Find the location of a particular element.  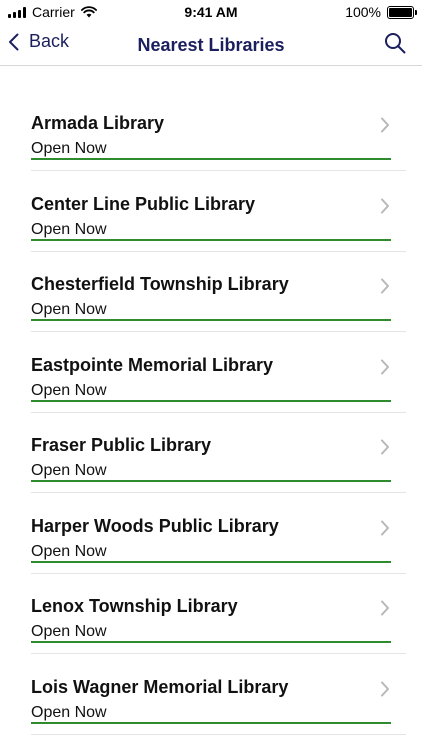

library-row: Chesterfield Township Library Open Now is located at coordinates (211, 301).